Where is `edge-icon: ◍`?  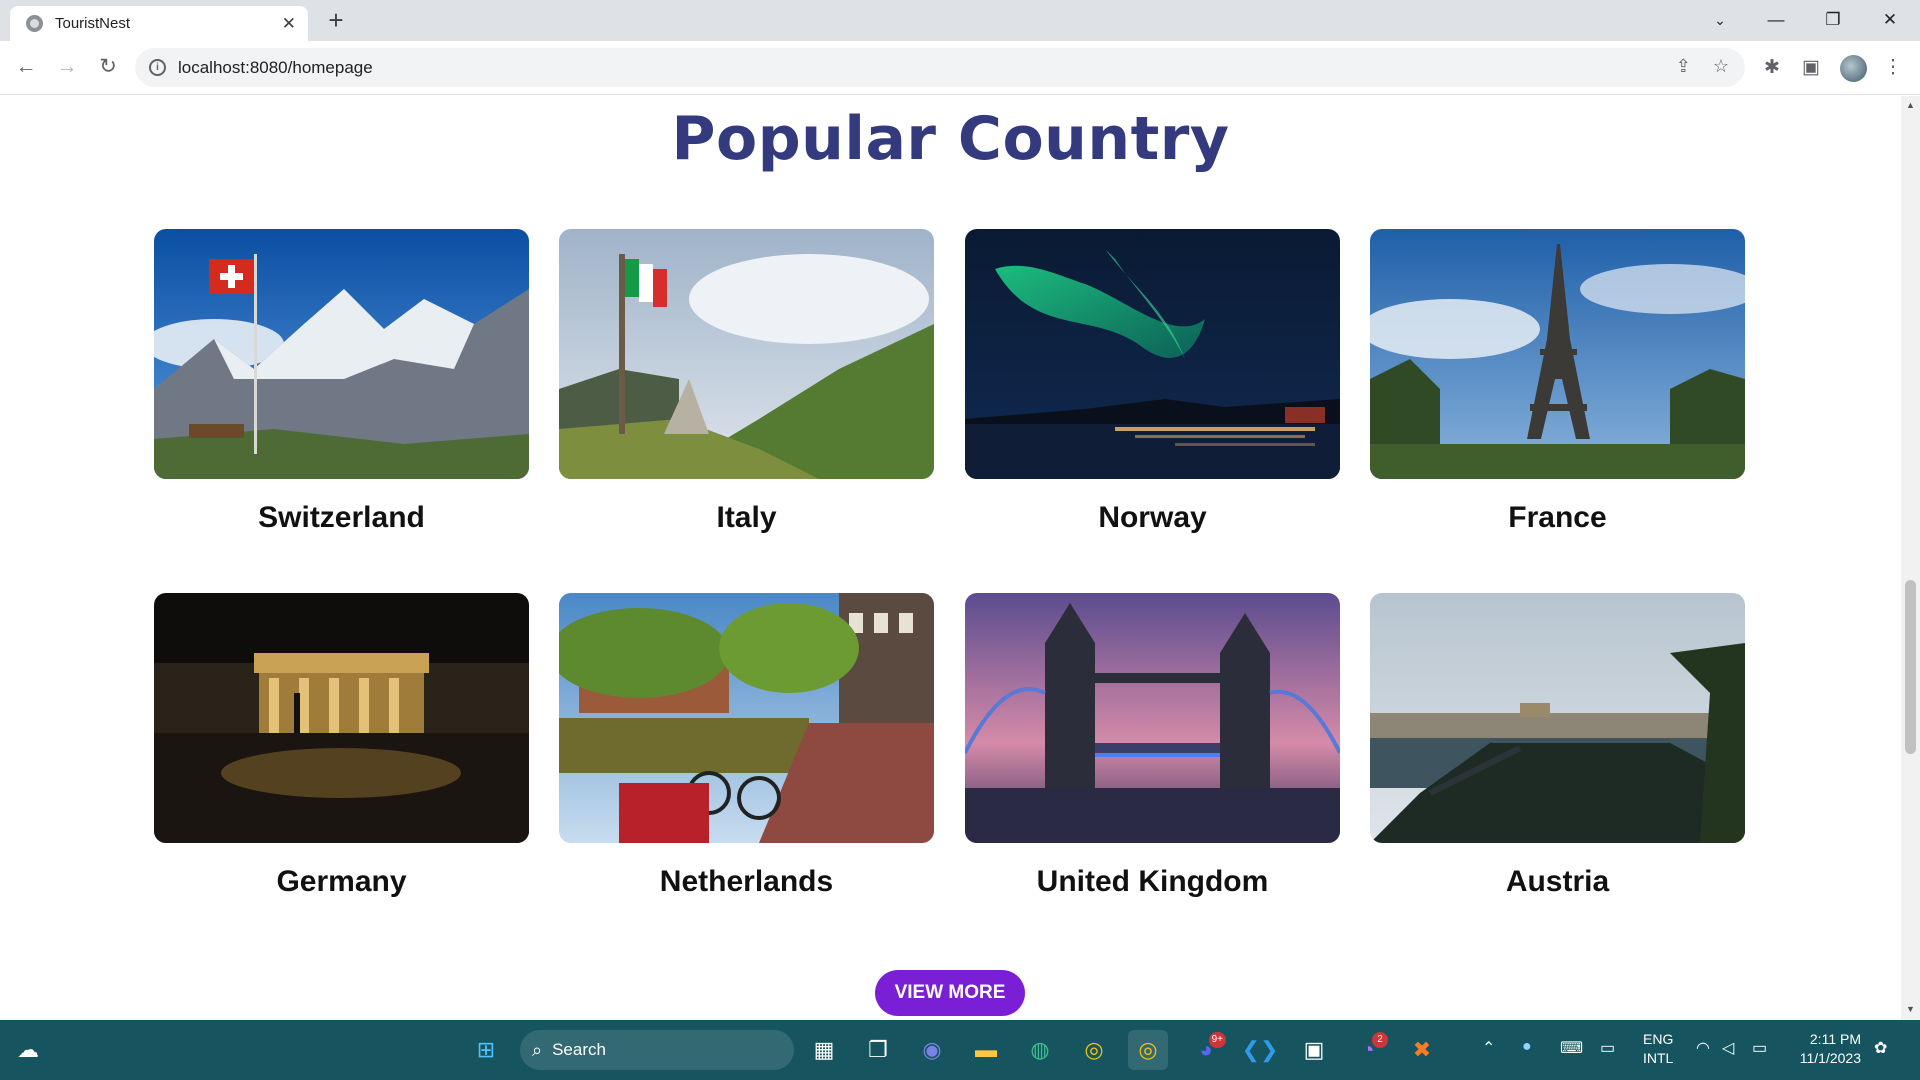
edge-icon: ◍ is located at coordinates (1040, 1050).